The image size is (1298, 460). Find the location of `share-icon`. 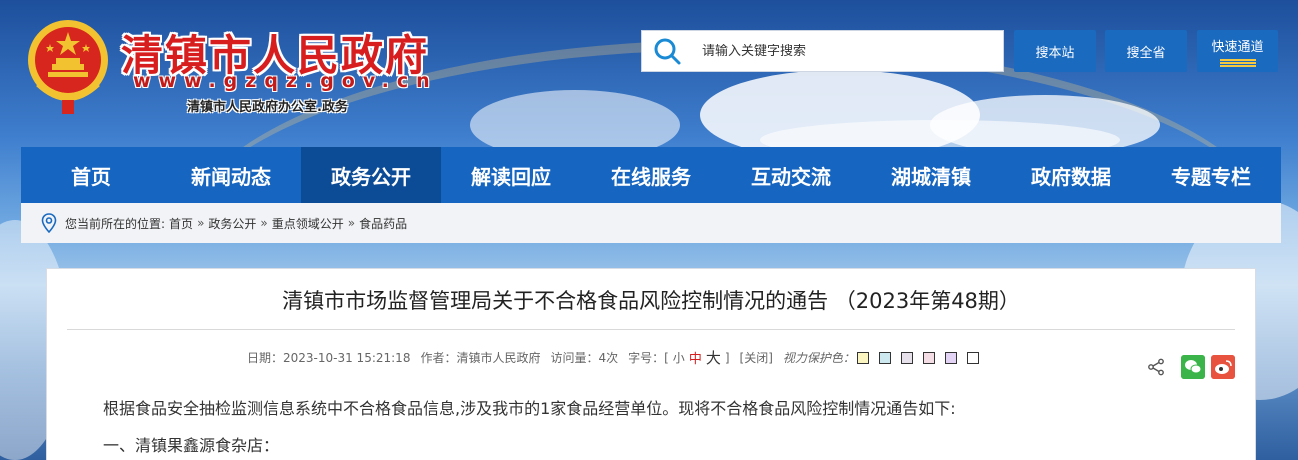

share-icon is located at coordinates (1156, 367).